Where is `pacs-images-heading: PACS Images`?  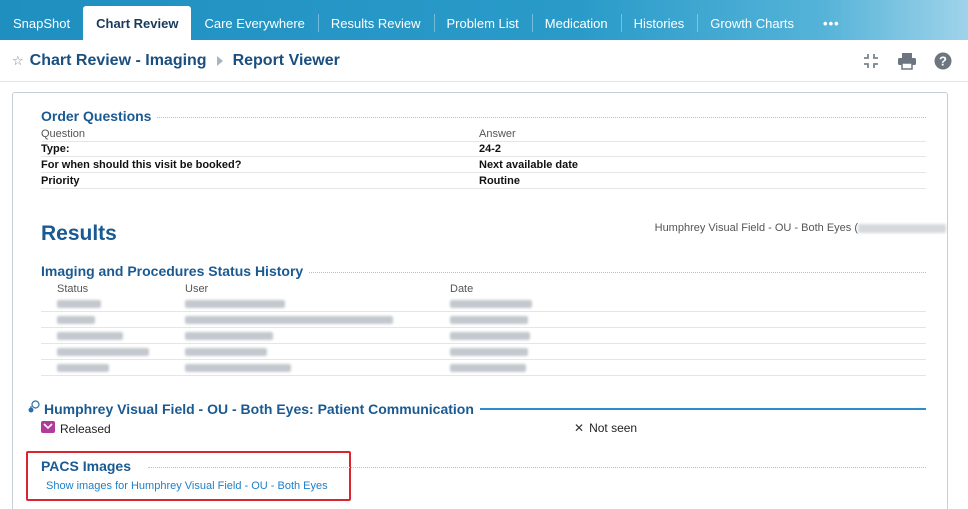
pacs-images-heading: PACS Images is located at coordinates (86, 466).